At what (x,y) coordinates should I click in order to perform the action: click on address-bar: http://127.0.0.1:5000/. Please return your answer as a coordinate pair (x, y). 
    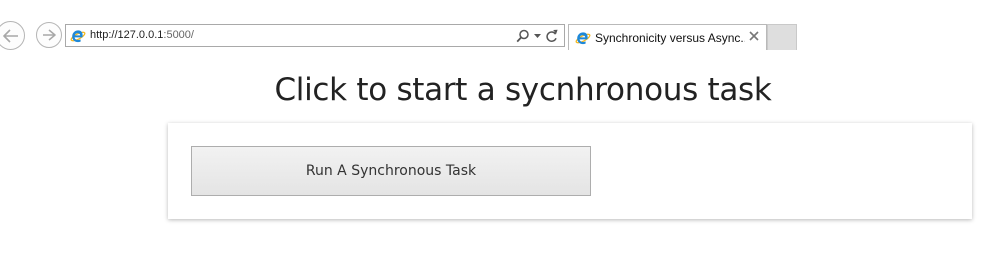
    Looking at the image, I should click on (315, 35).